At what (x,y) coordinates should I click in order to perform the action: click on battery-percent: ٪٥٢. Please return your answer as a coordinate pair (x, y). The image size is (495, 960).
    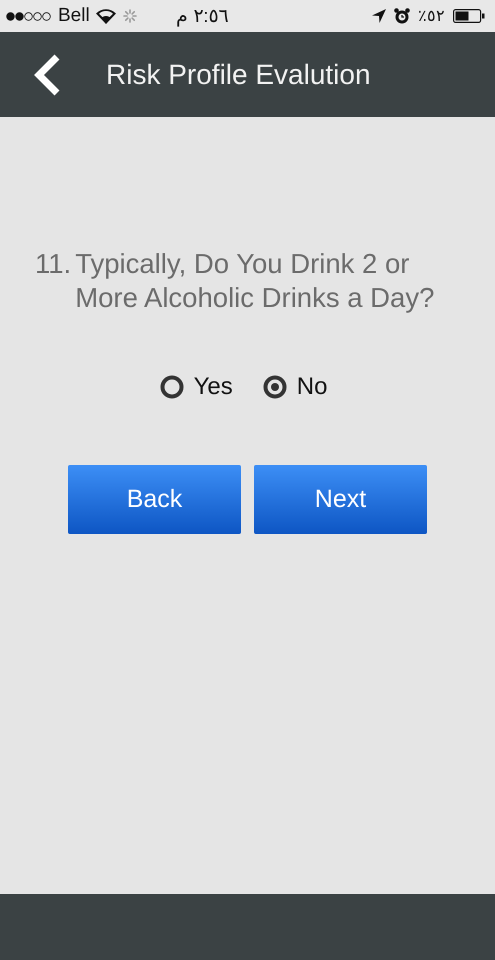
    Looking at the image, I should click on (431, 16).